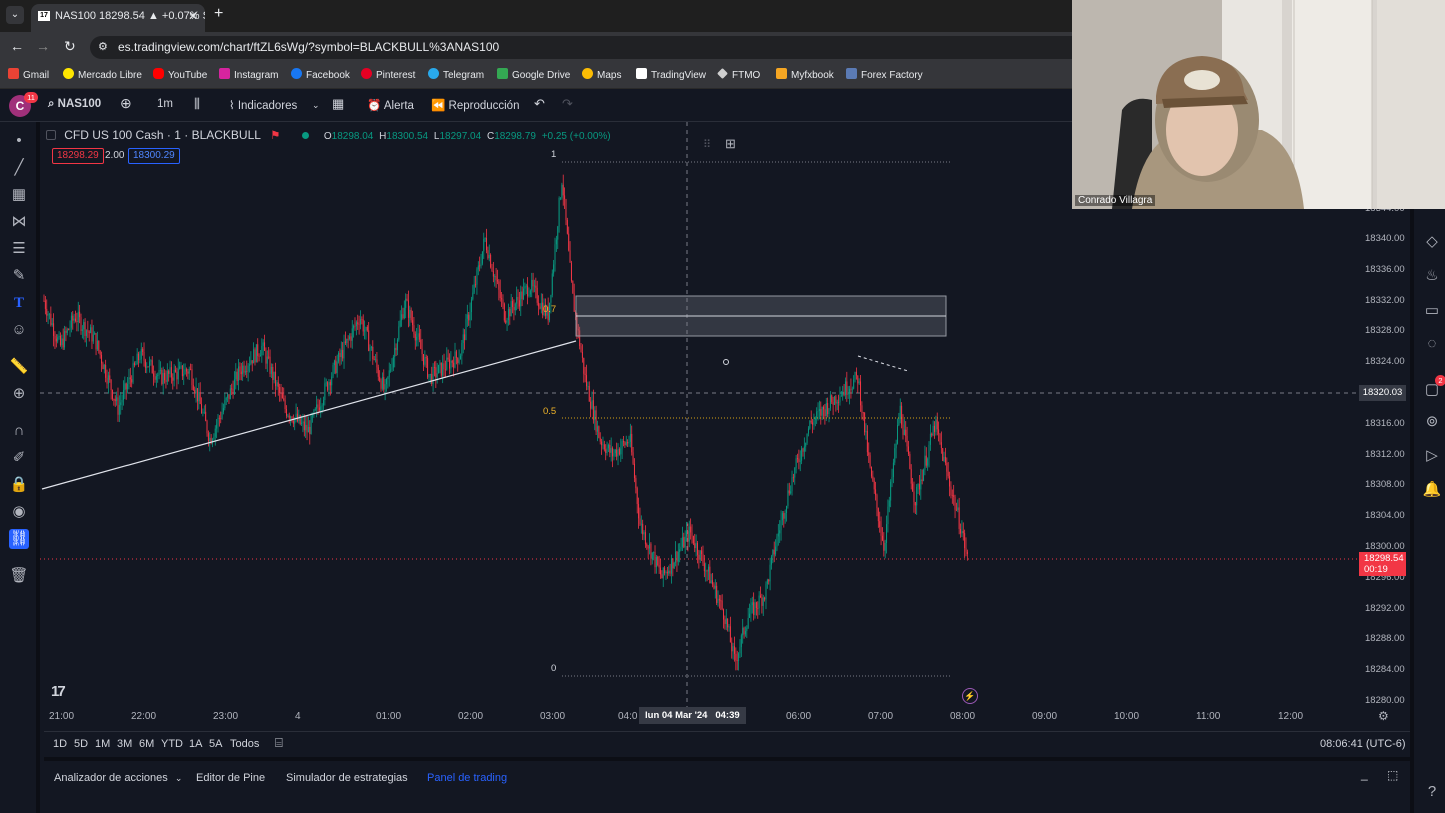  Describe the element at coordinates (19, 249) in the screenshot. I see `projection-icon: ☰` at that location.